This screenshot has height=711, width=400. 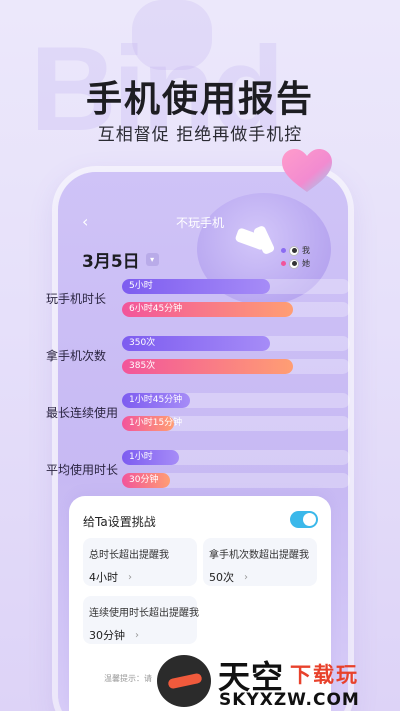 What do you see at coordinates (259, 555) in the screenshot?
I see `card-label: 拿手机次数超出提醒我` at bounding box center [259, 555].